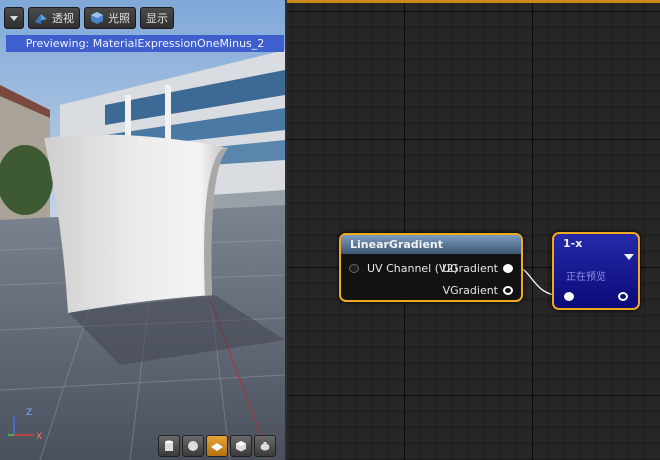 The height and width of the screenshot is (460, 660). I want to click on chevron-down-icon, so click(14, 18).